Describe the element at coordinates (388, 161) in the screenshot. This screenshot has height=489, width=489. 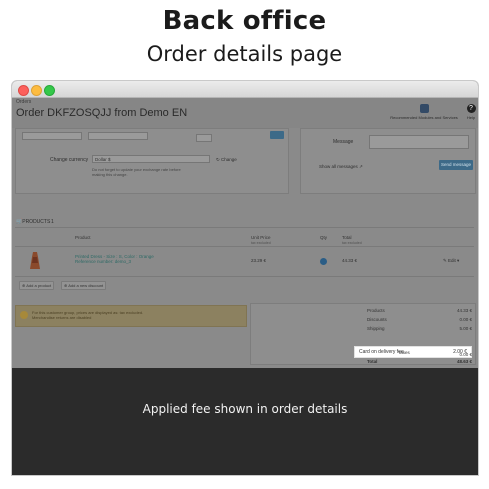
I see `messages-panel: Message Show all messages ↗ Send message` at that location.